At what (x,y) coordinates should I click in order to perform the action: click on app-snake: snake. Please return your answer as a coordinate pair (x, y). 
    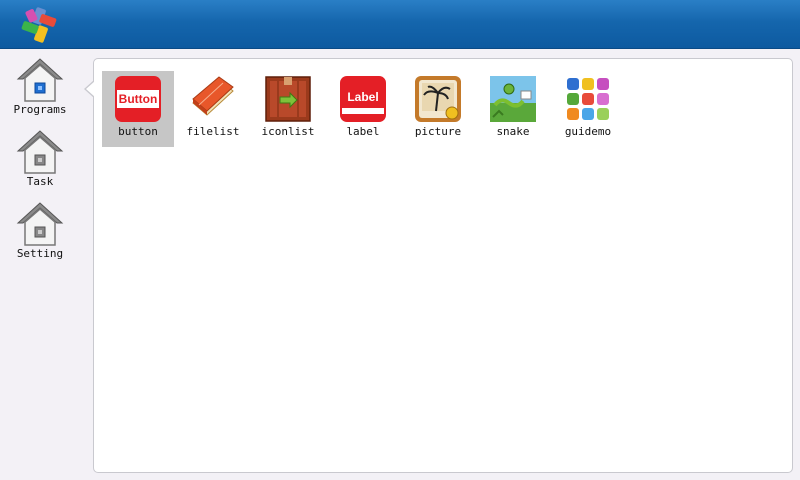
    Looking at the image, I should click on (513, 109).